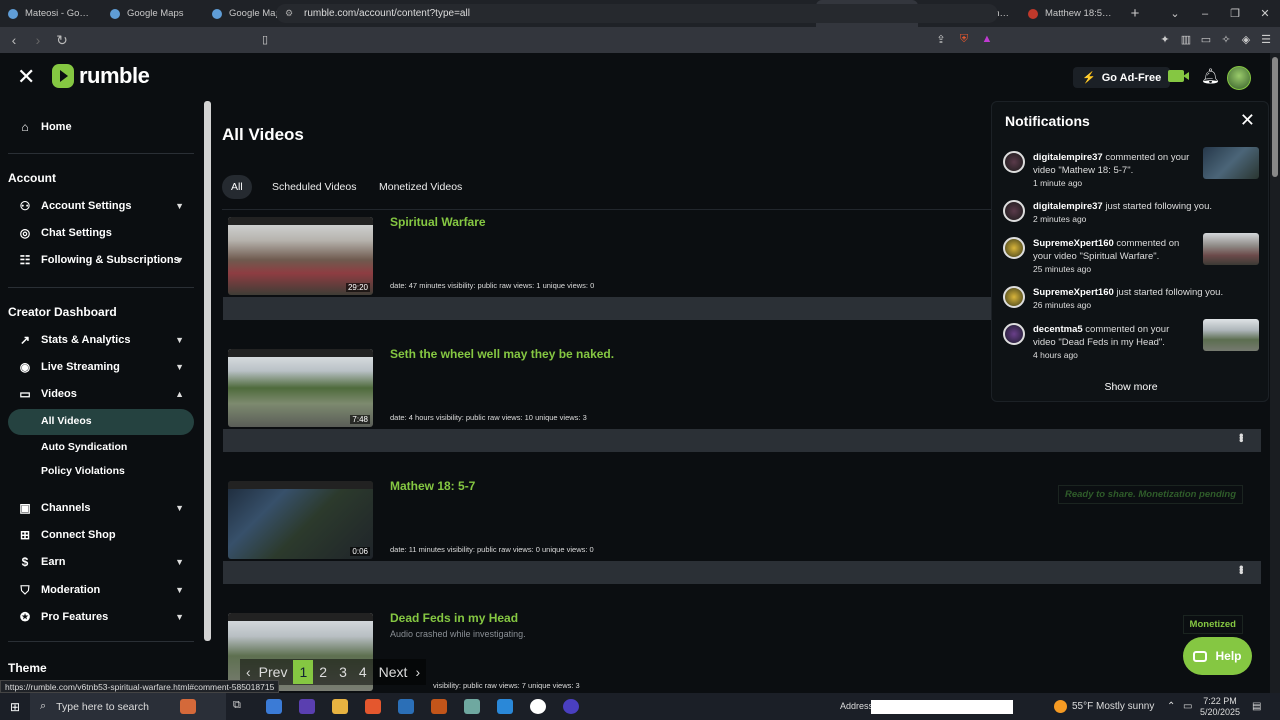 The image size is (1280, 720). Describe the element at coordinates (1165, 39) in the screenshot. I see `extensions-icon: ✦` at that location.